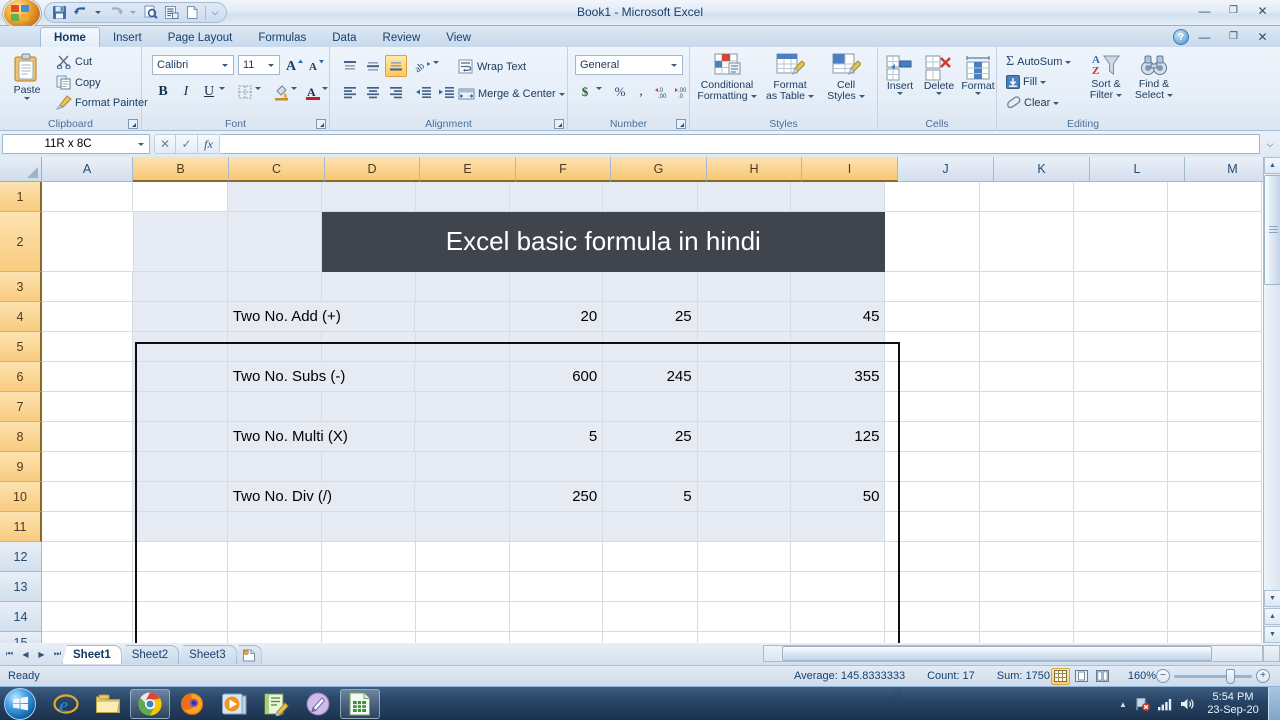 This screenshot has height=720, width=1280. Describe the element at coordinates (850, 169) in the screenshot. I see `column-header-i: I` at that location.